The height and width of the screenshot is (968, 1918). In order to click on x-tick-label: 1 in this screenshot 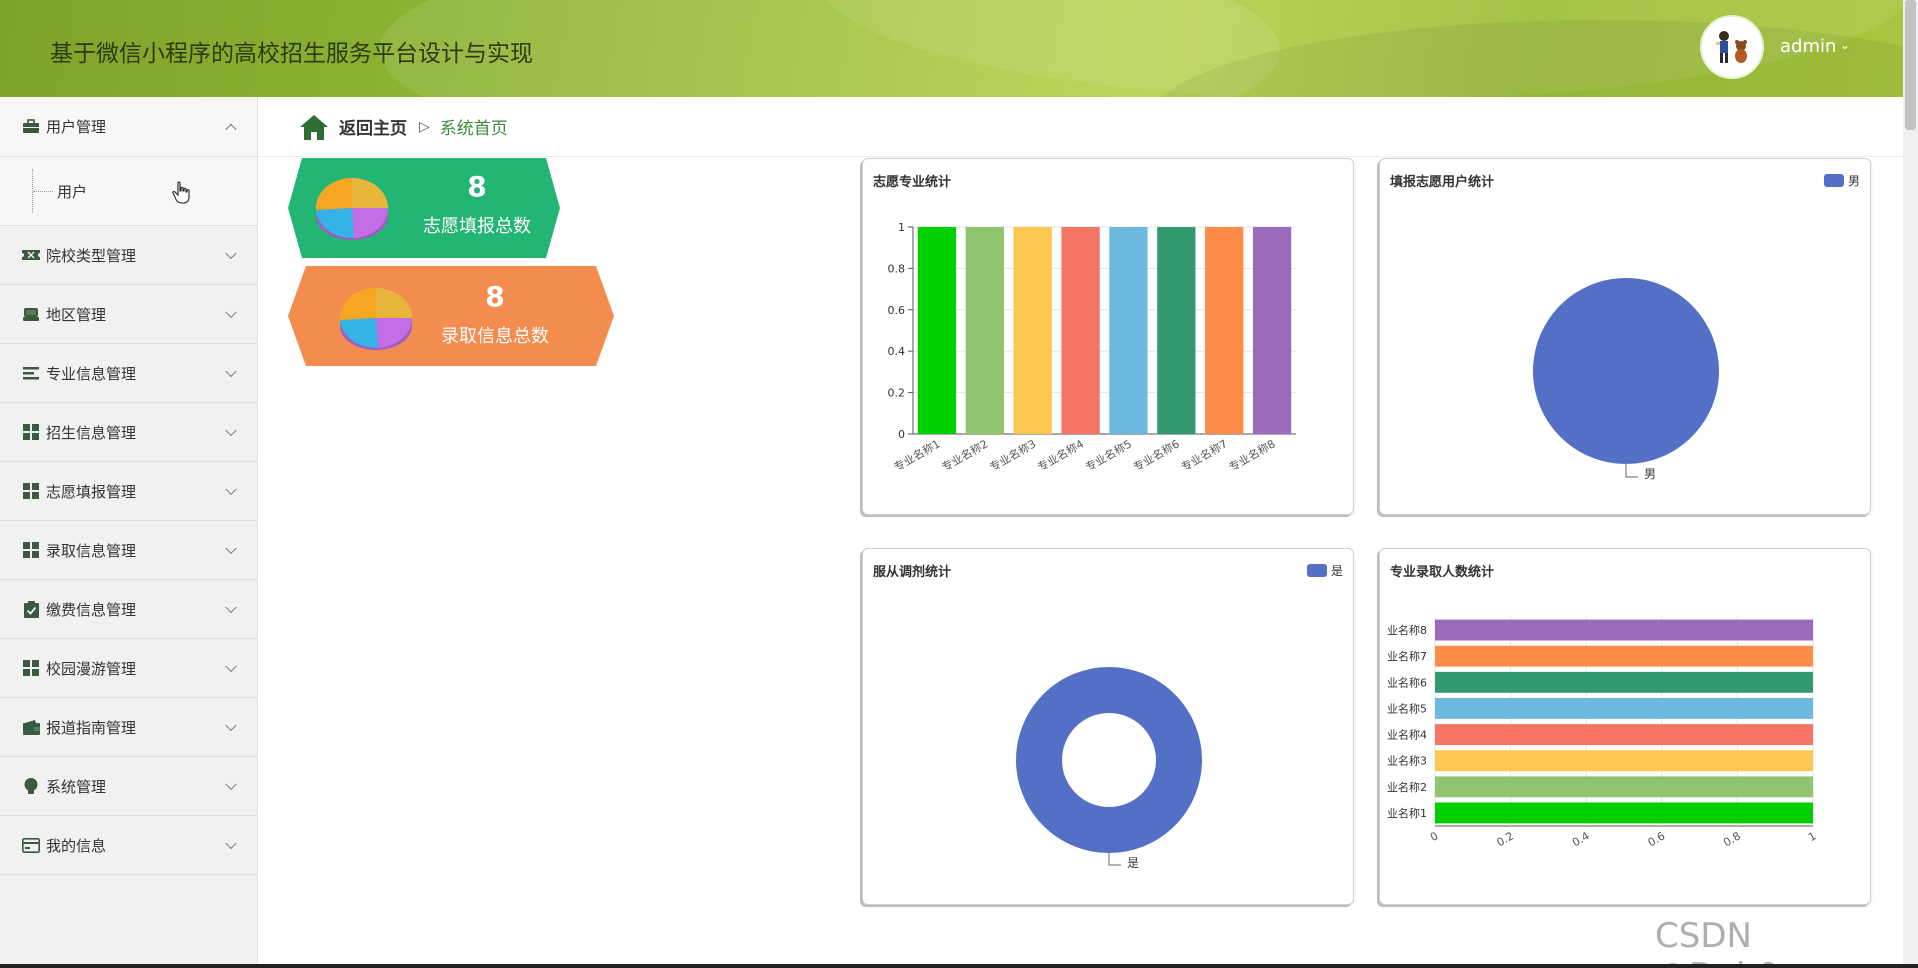, I will do `click(1812, 836)`.